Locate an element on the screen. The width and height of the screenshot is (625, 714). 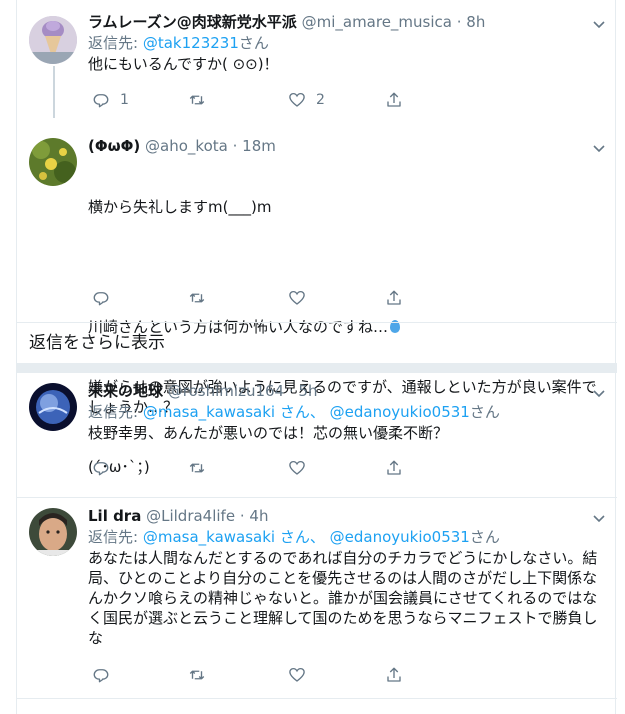
timestamp: · 18m is located at coordinates (254, 146).